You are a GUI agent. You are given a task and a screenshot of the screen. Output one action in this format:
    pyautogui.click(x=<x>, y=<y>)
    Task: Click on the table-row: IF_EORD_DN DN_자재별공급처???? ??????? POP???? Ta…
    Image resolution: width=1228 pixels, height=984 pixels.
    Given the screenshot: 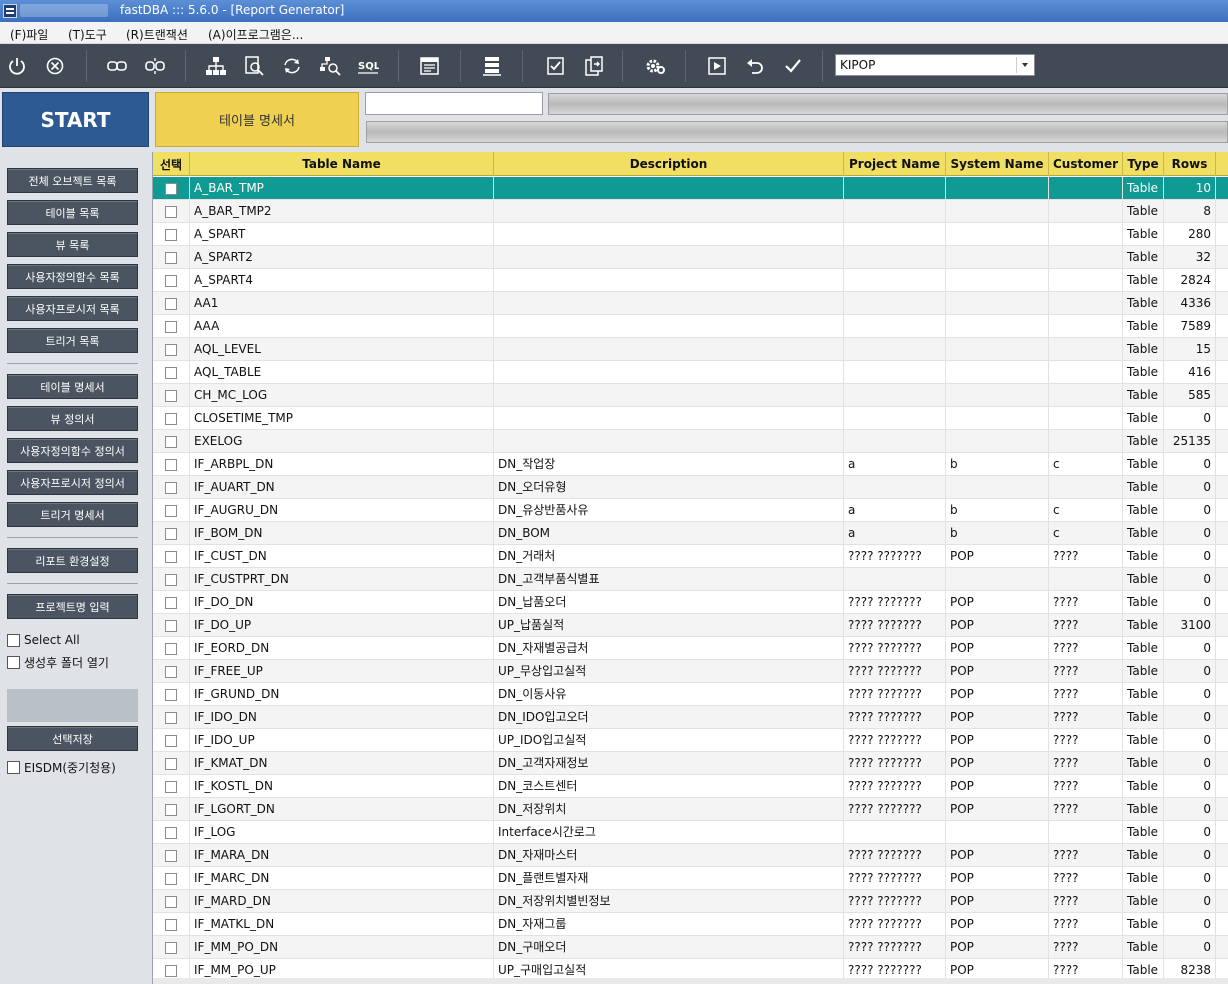 What is the action you would take?
    pyautogui.click(x=690, y=648)
    